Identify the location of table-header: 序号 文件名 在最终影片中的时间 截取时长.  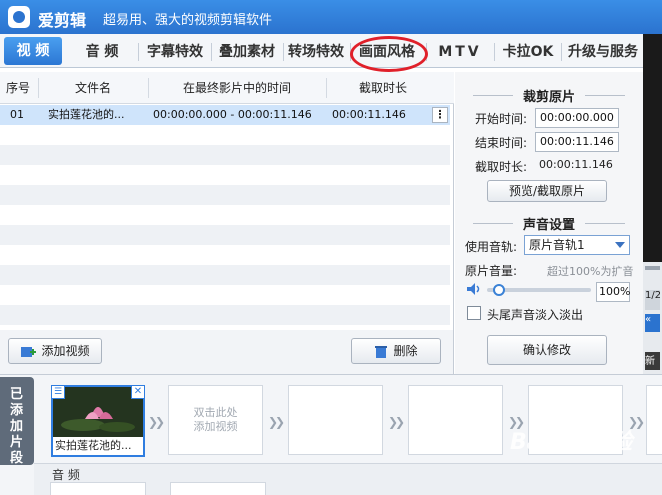
(227, 88).